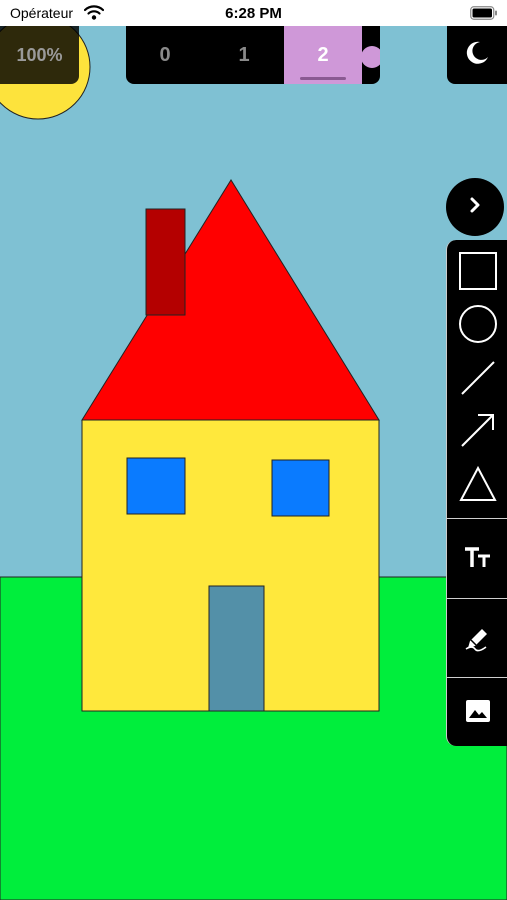  I want to click on status-bar: Opérateur 6:28 PM, so click(253, 13).